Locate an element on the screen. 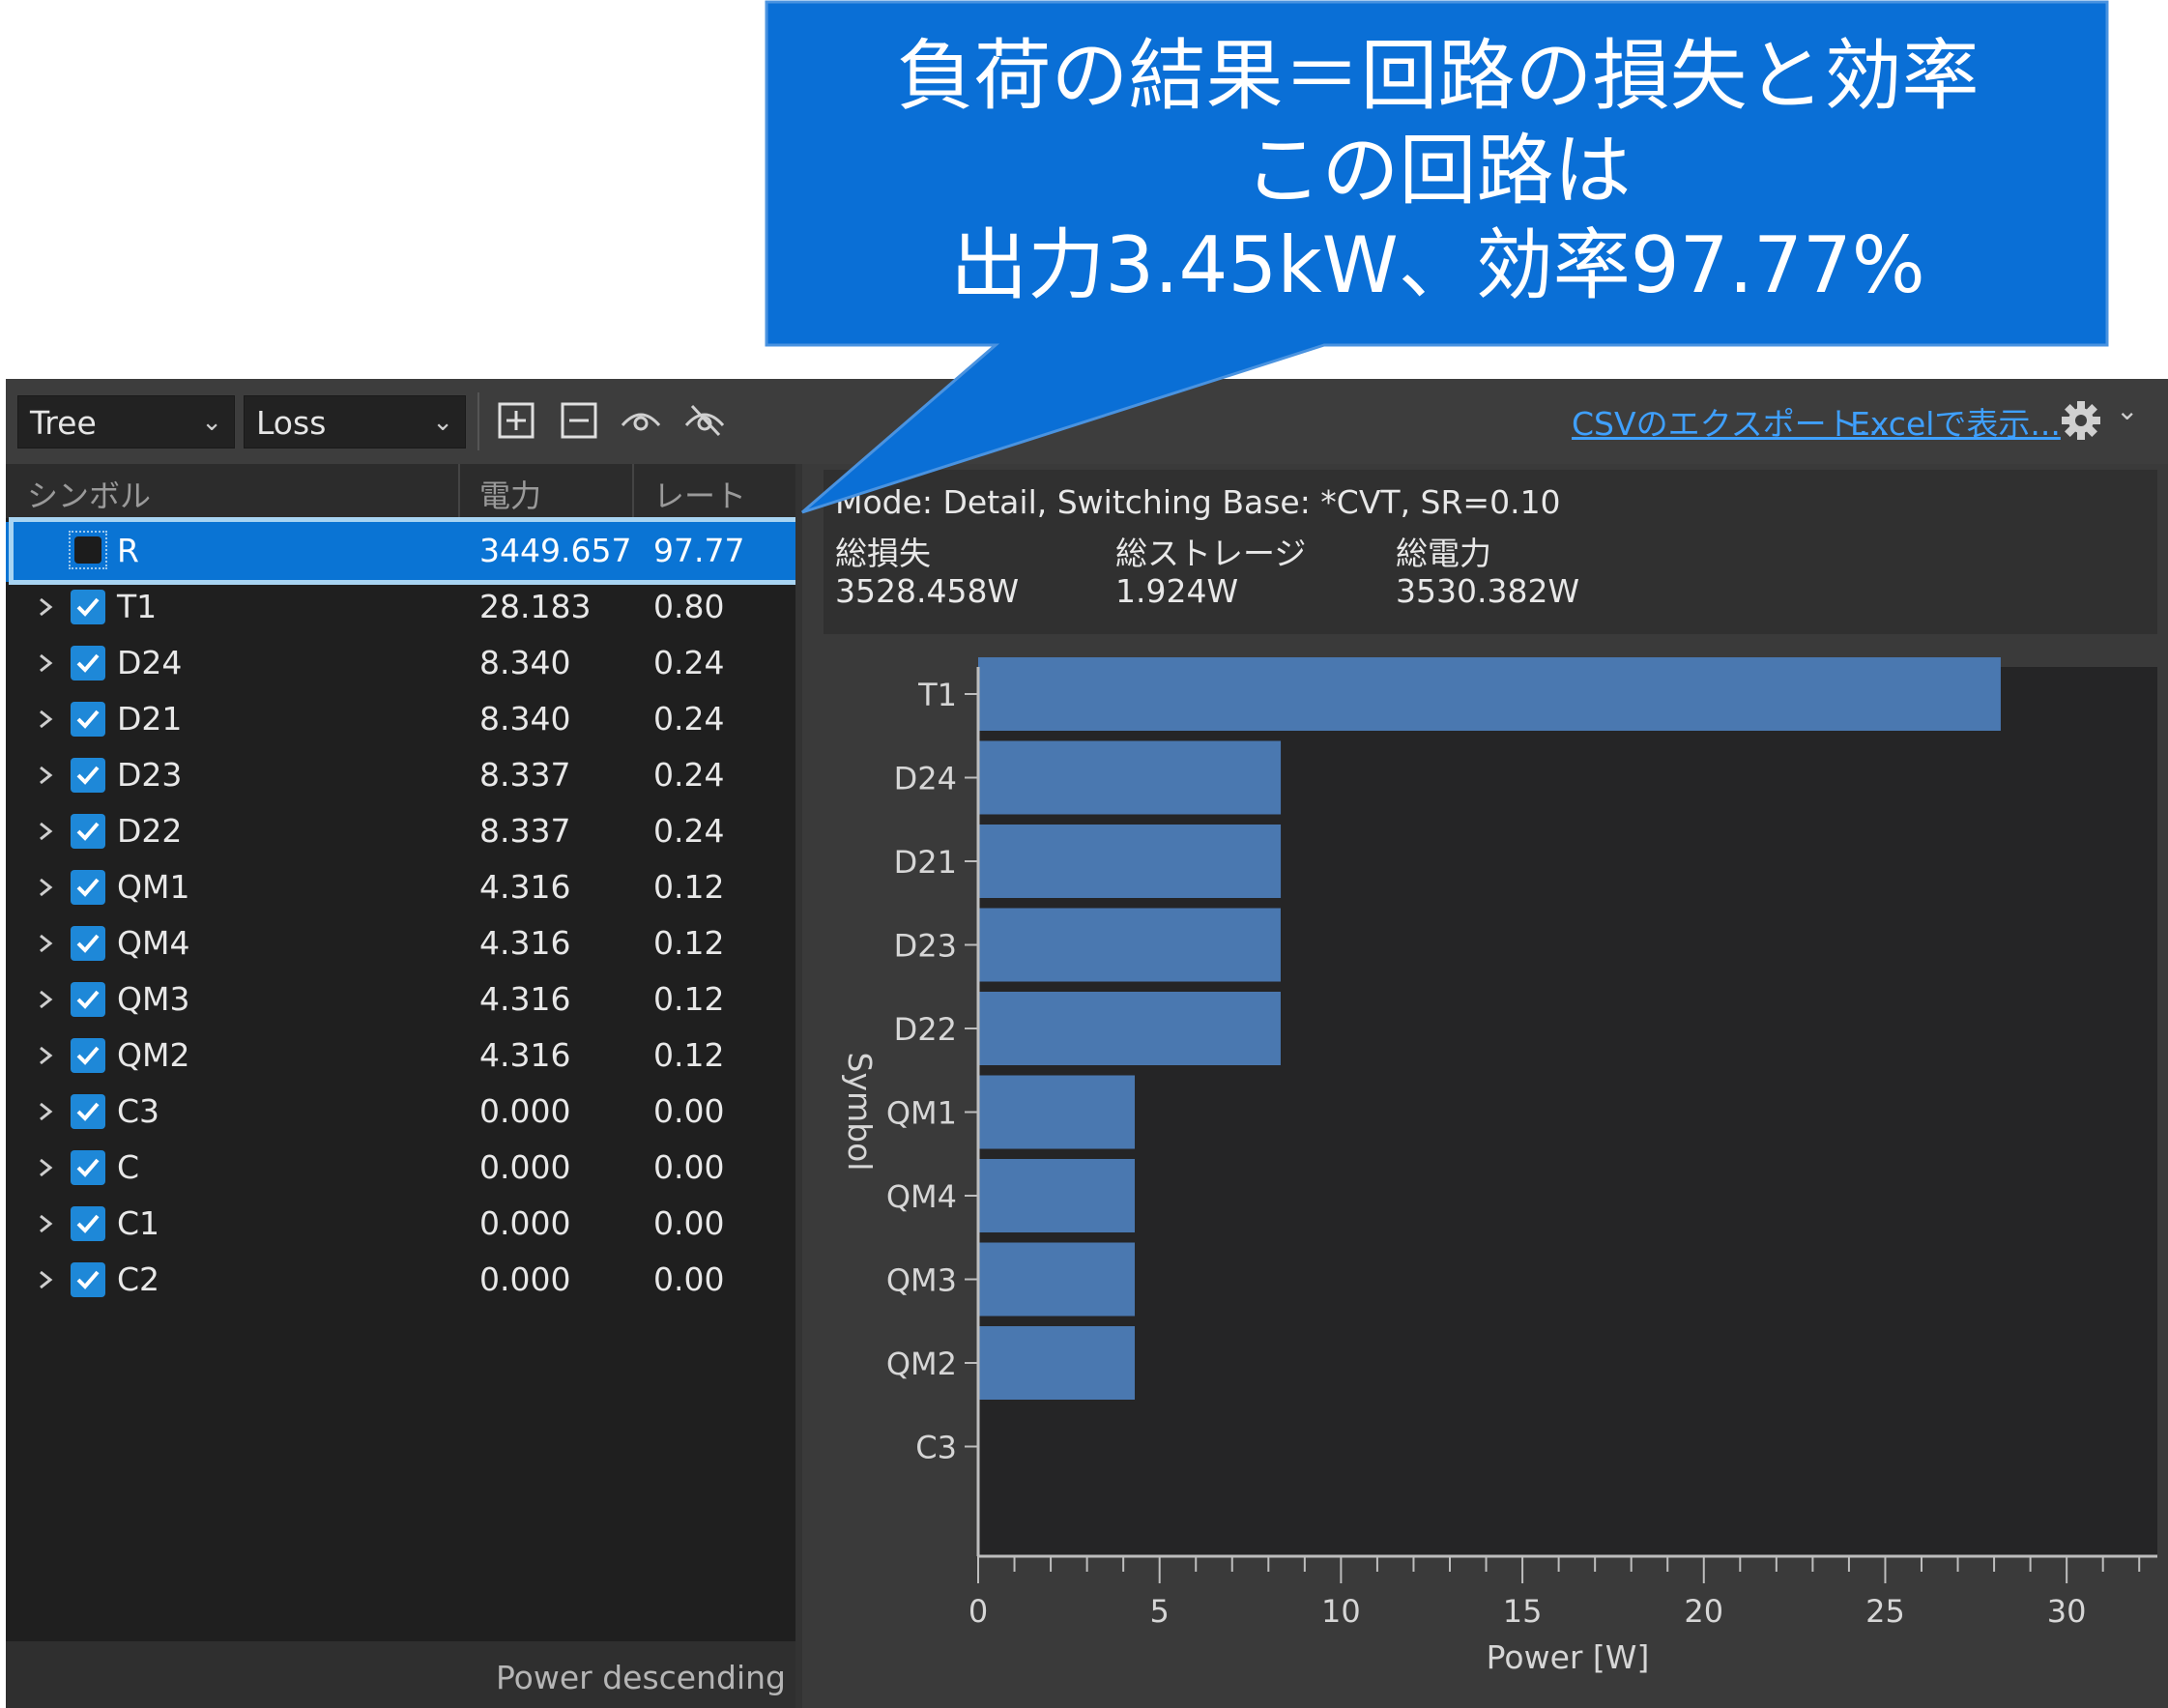  collapse-all-icon is located at coordinates (579, 420).